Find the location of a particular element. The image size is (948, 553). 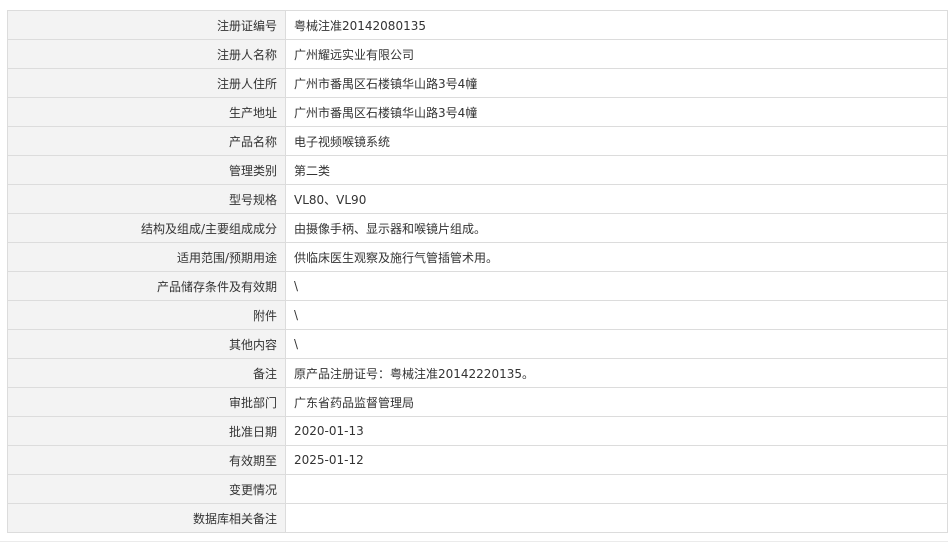

field-label: 注册人住所 is located at coordinates (146, 83).